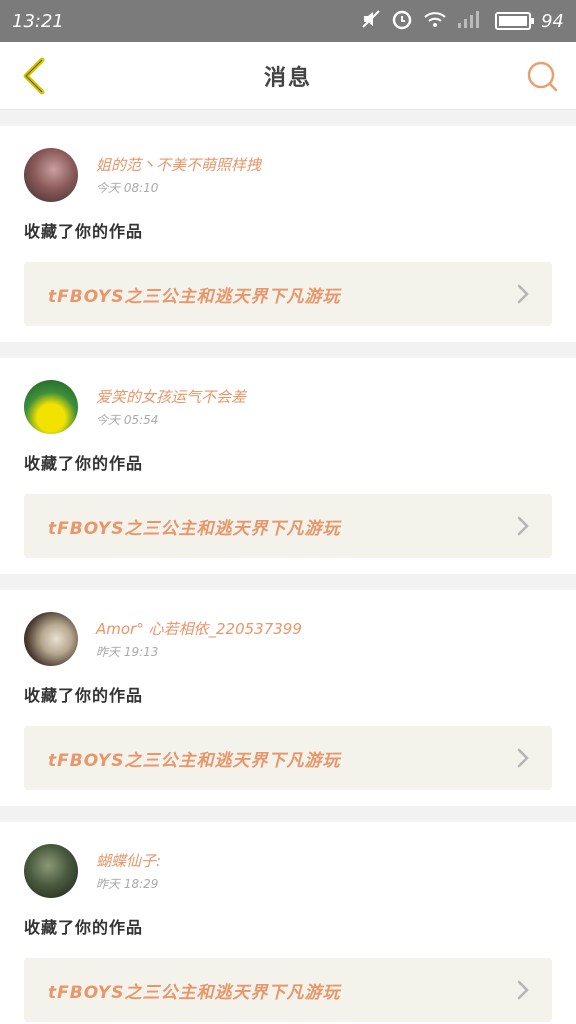 The height and width of the screenshot is (1024, 576). Describe the element at coordinates (127, 420) in the screenshot. I see `timestamp: 今天 05:54` at that location.